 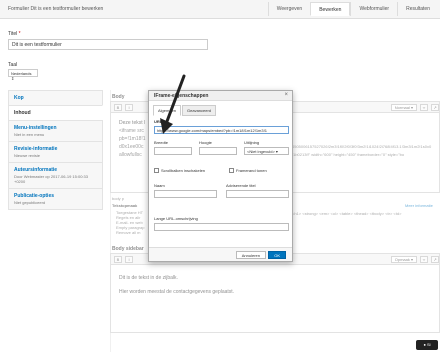 I want to click on frameborder-label: Framerand tonen, so click(x=251, y=170).